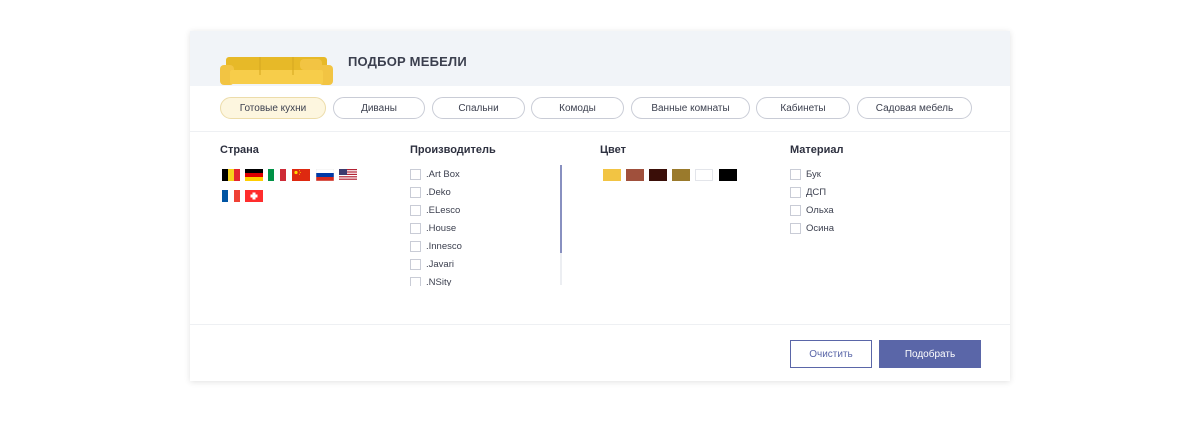  I want to click on list-item: Бук, so click(805, 174).